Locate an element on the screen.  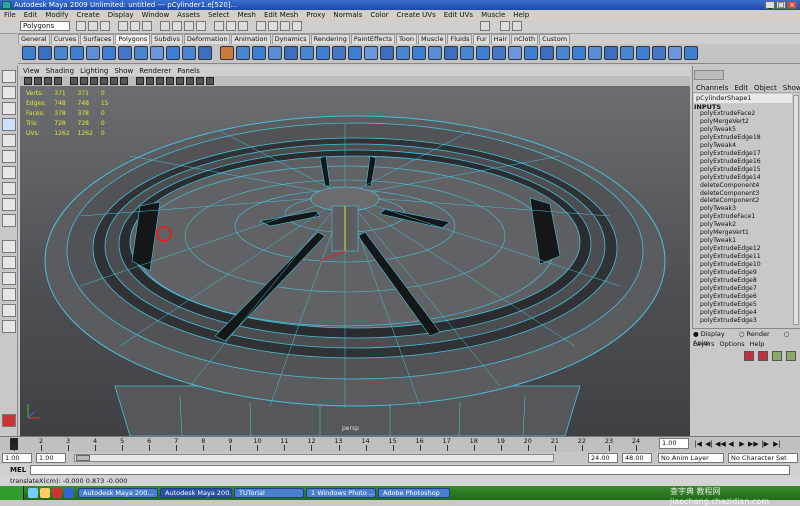
gate-mask-icon is located at coordinates (104, 81).